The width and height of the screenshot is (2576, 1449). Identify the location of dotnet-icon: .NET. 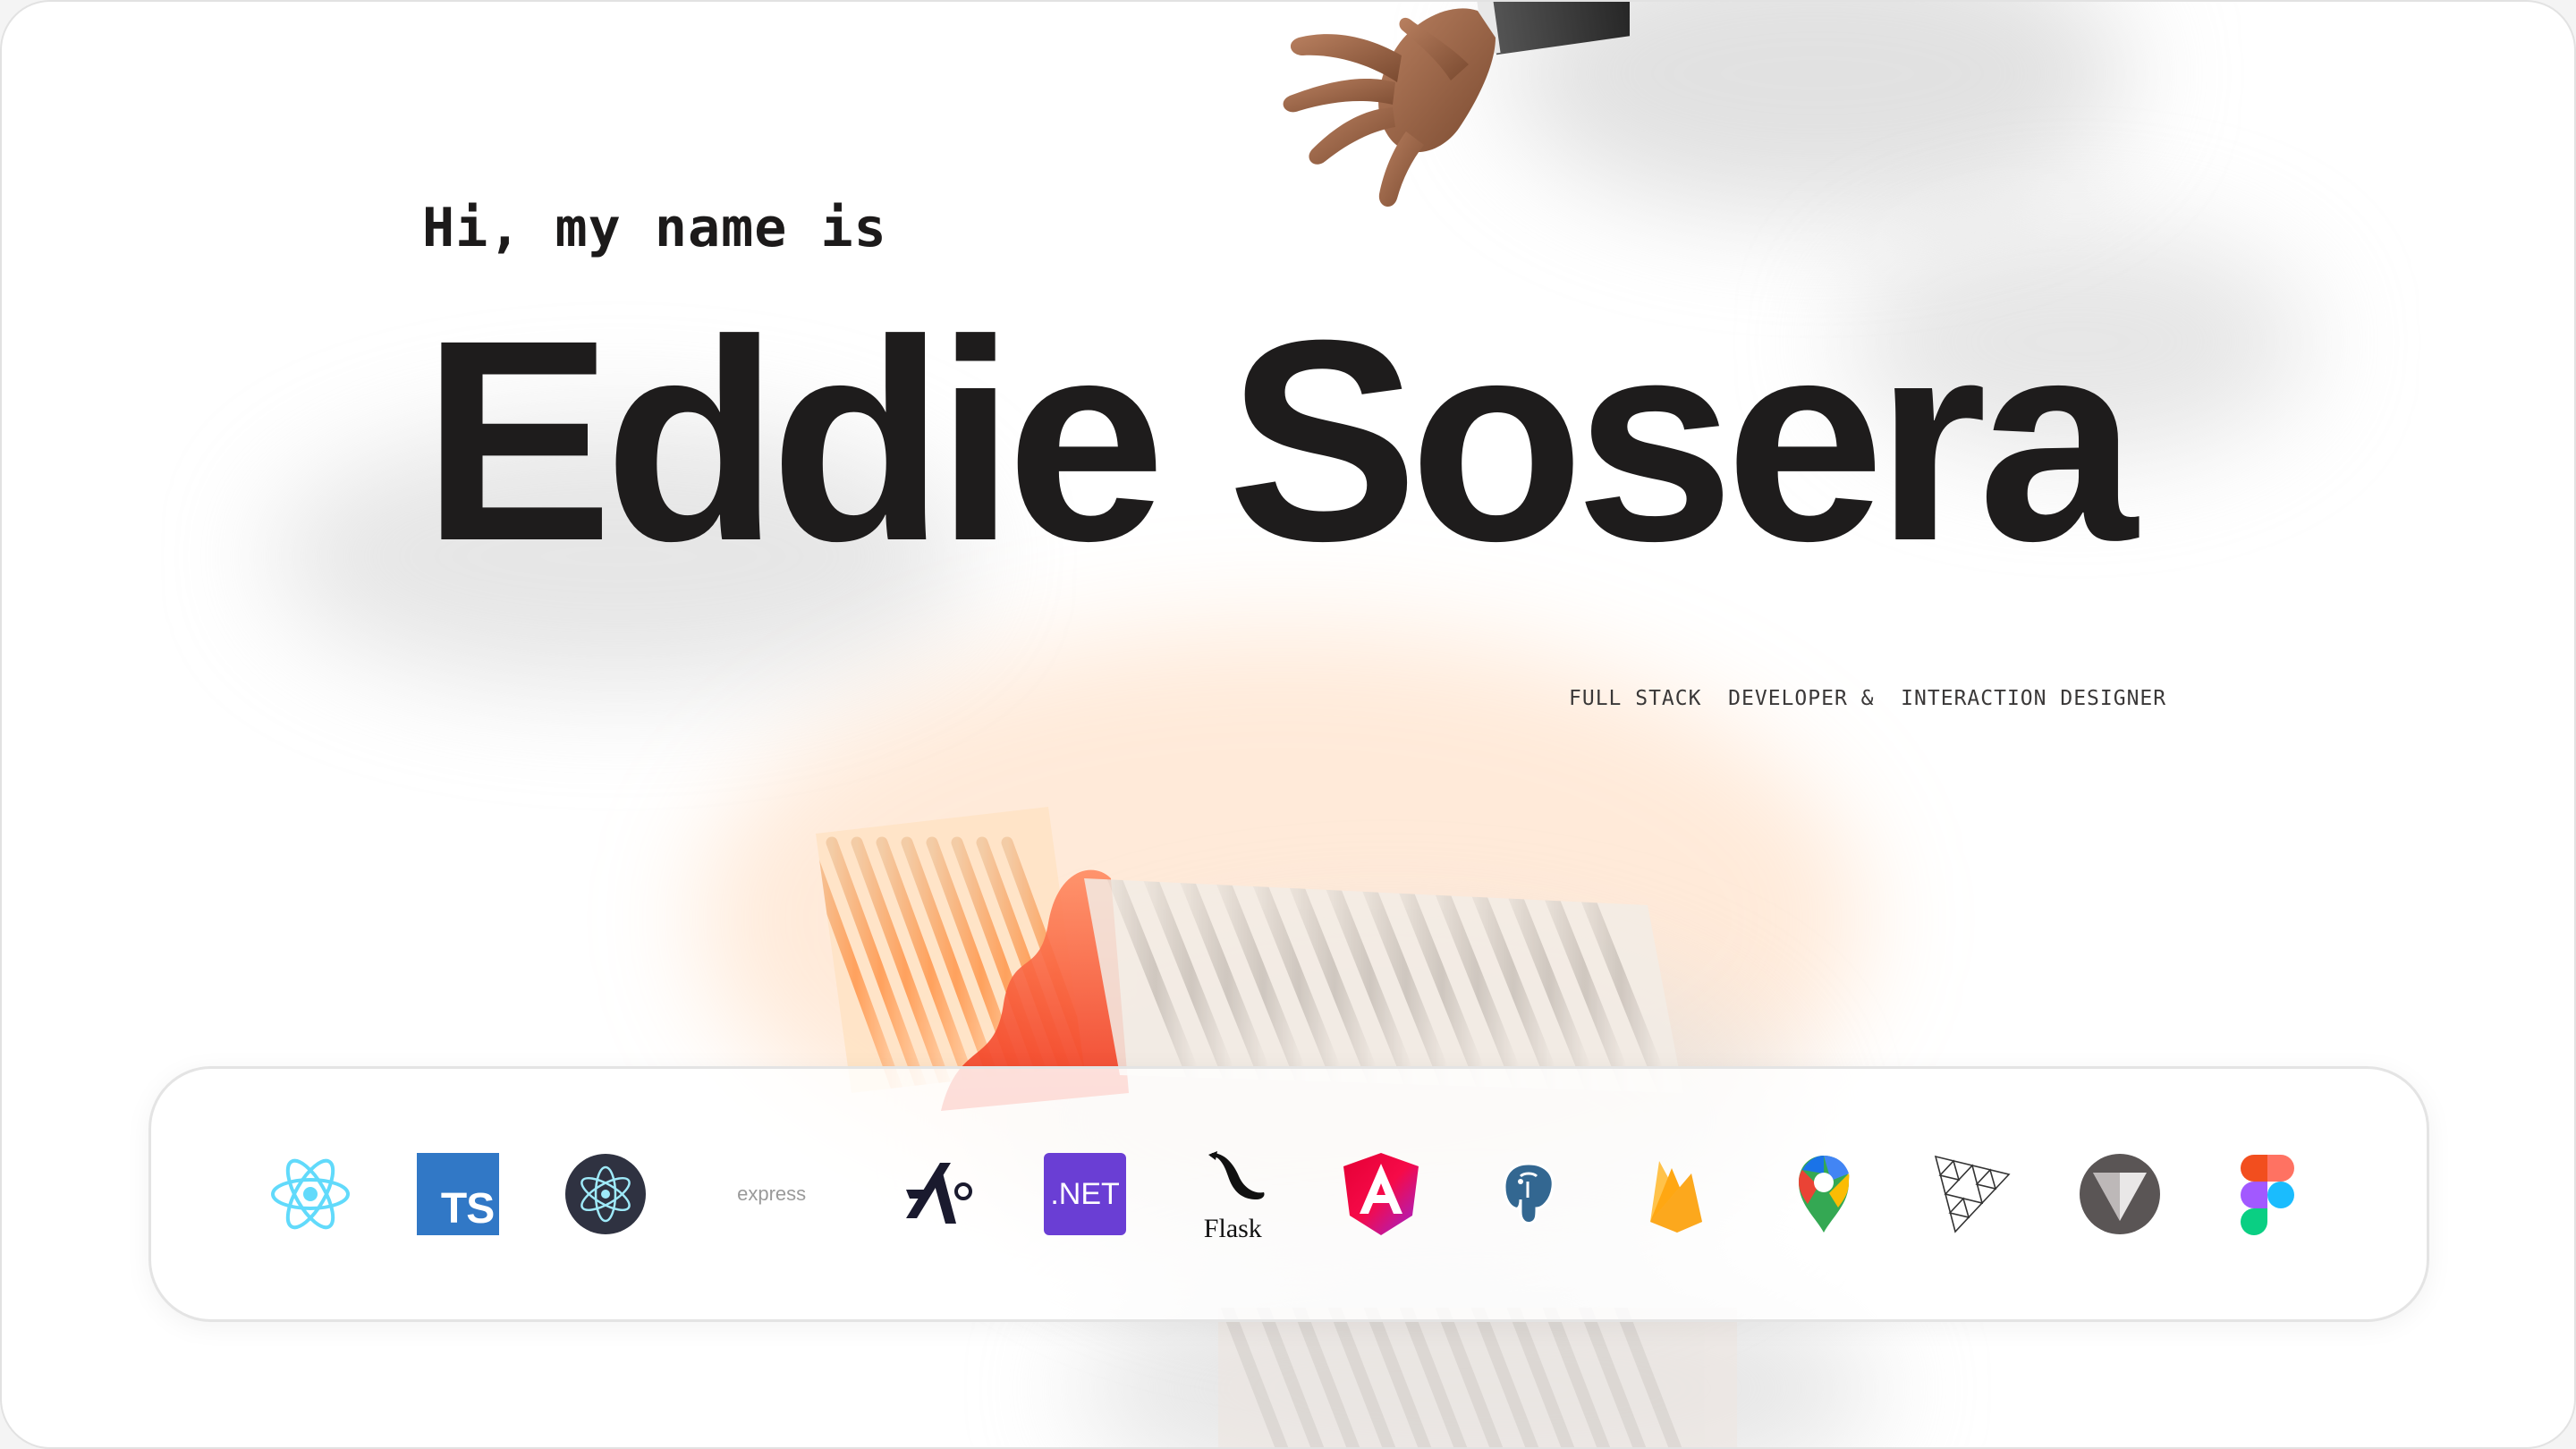
(1085, 1194).